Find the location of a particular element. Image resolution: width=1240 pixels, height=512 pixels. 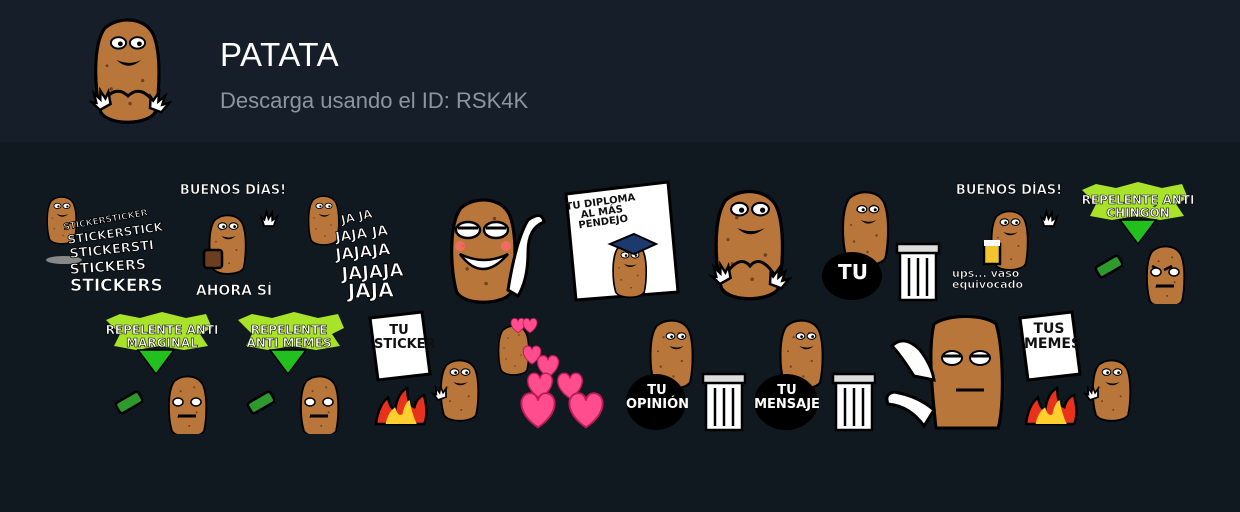

svg-text: JAJA is located at coordinates (369, 290).